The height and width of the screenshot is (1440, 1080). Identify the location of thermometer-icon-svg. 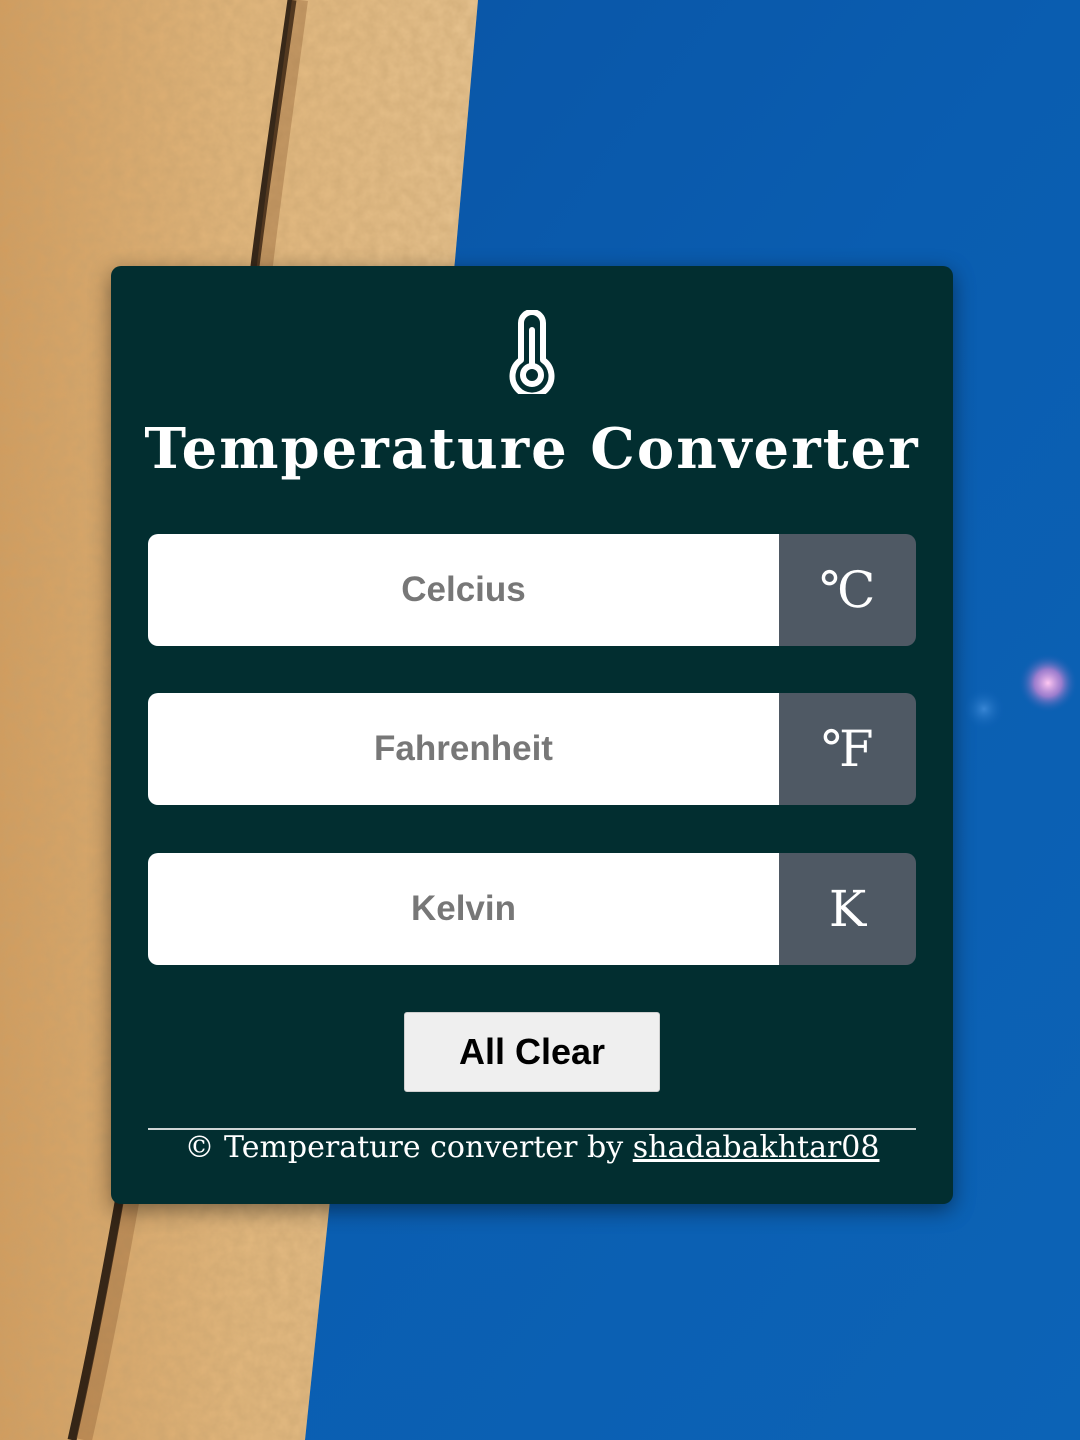
(532, 352).